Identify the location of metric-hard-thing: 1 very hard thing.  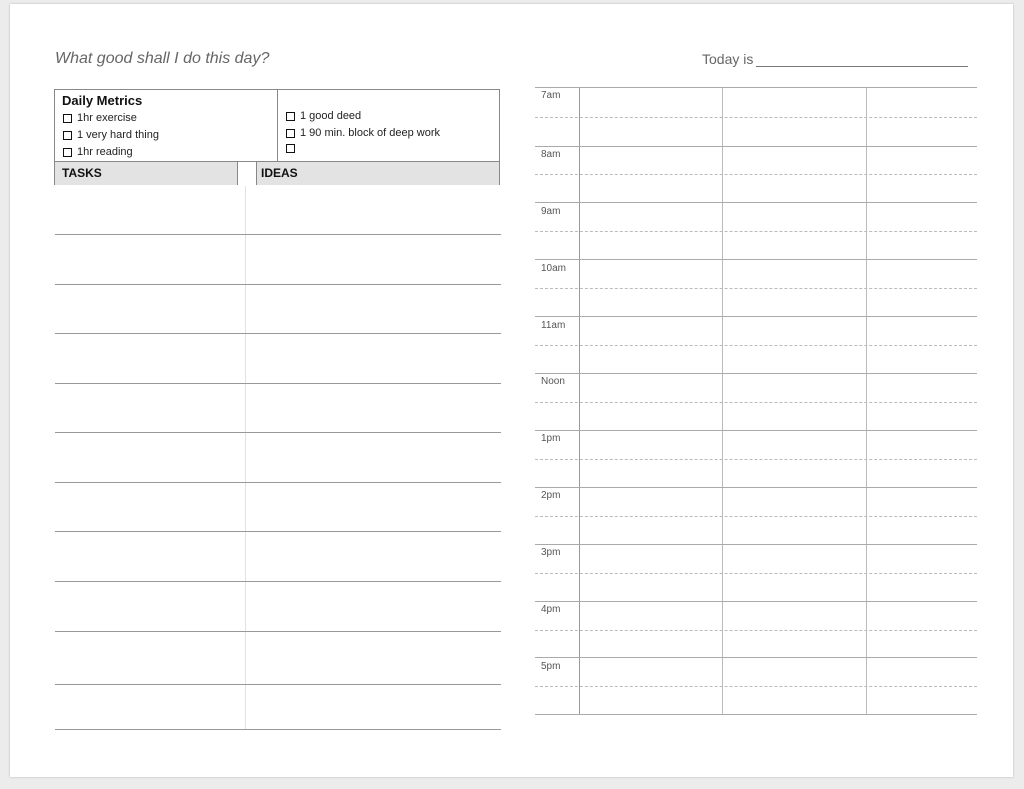
(111, 135).